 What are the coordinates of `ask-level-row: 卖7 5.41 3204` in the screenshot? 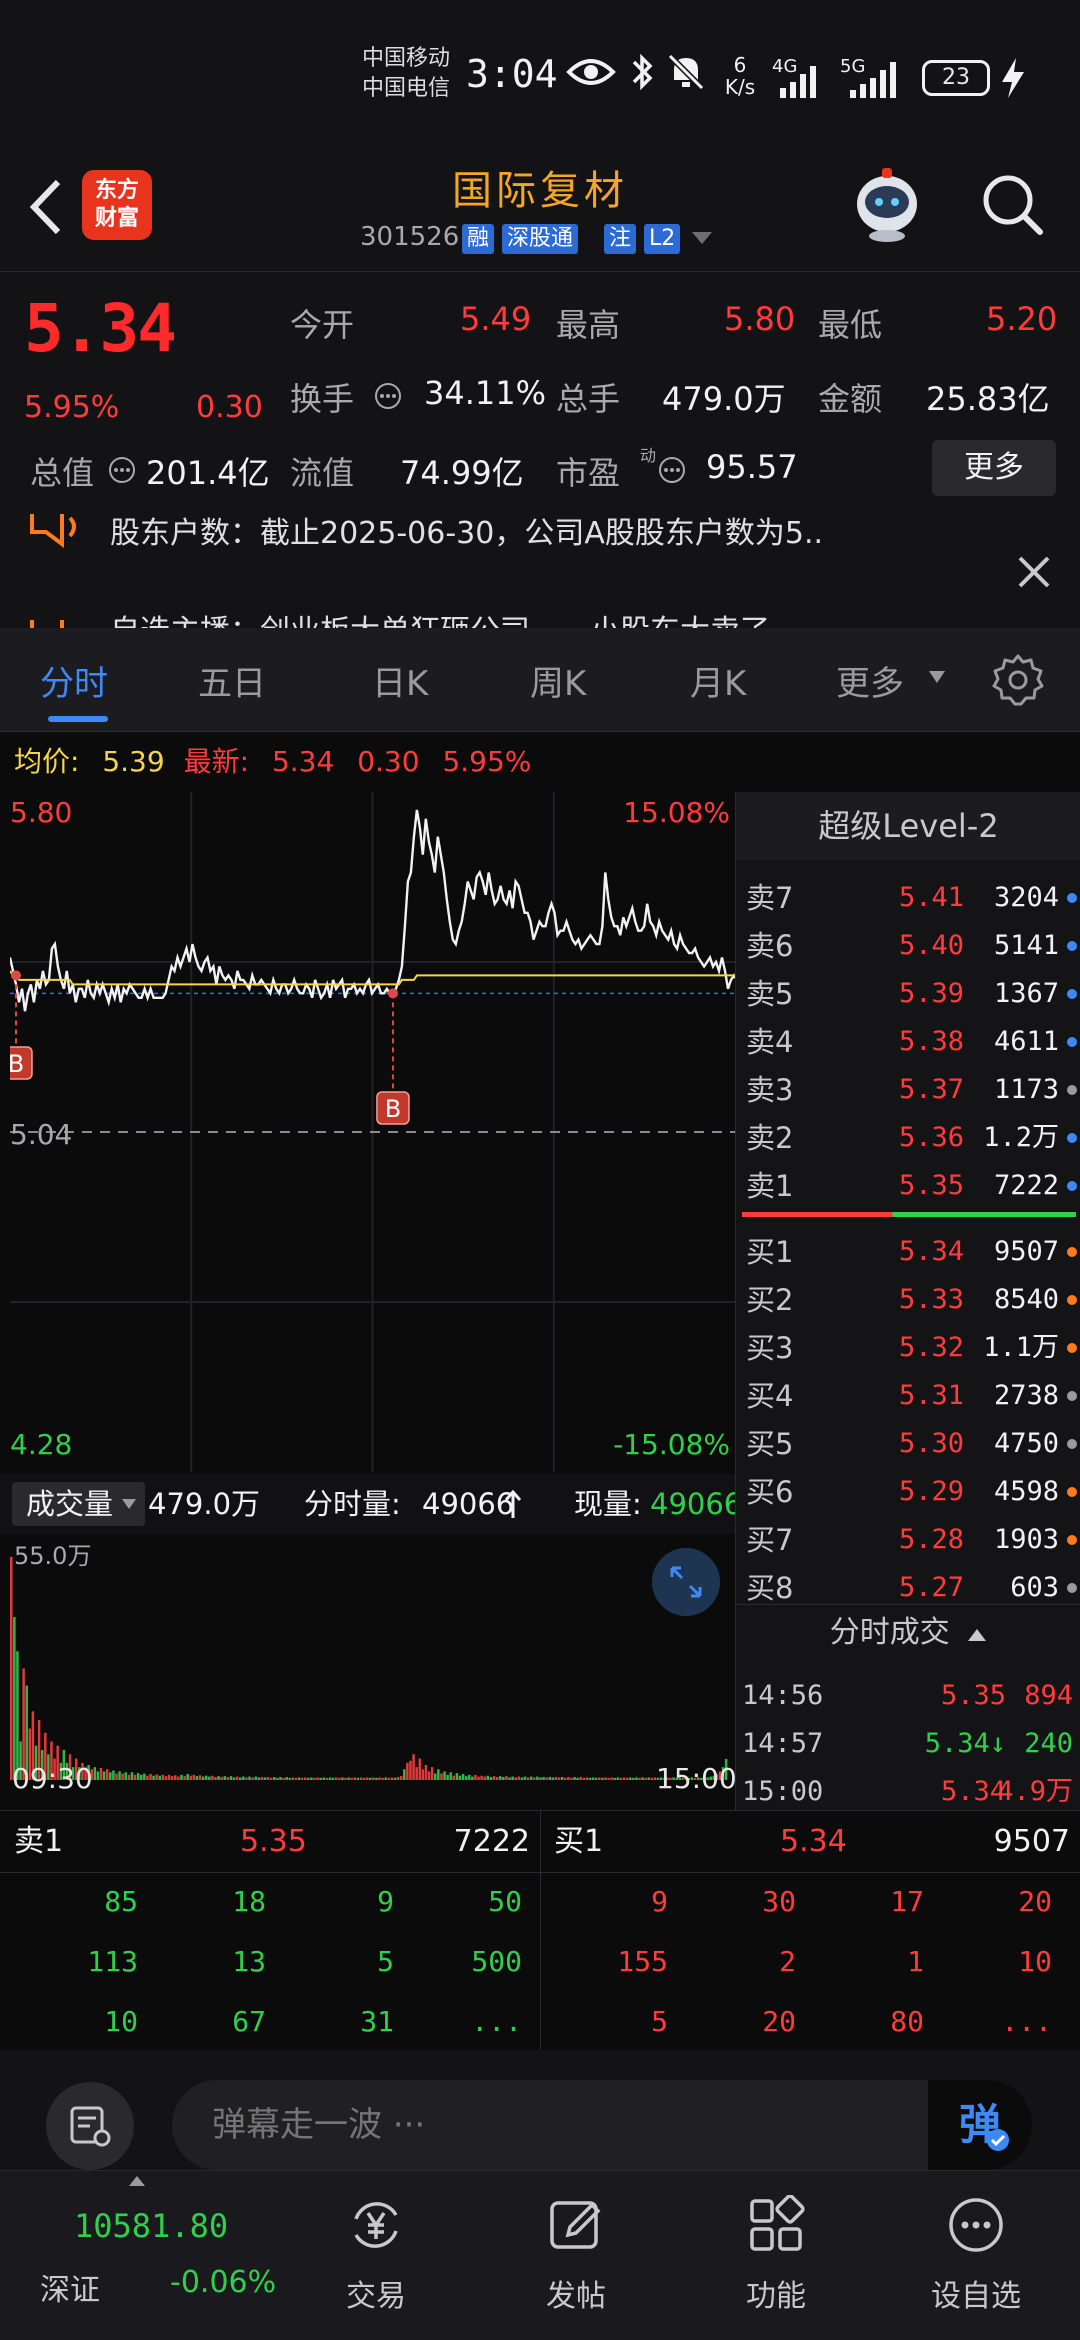 It's located at (908, 898).